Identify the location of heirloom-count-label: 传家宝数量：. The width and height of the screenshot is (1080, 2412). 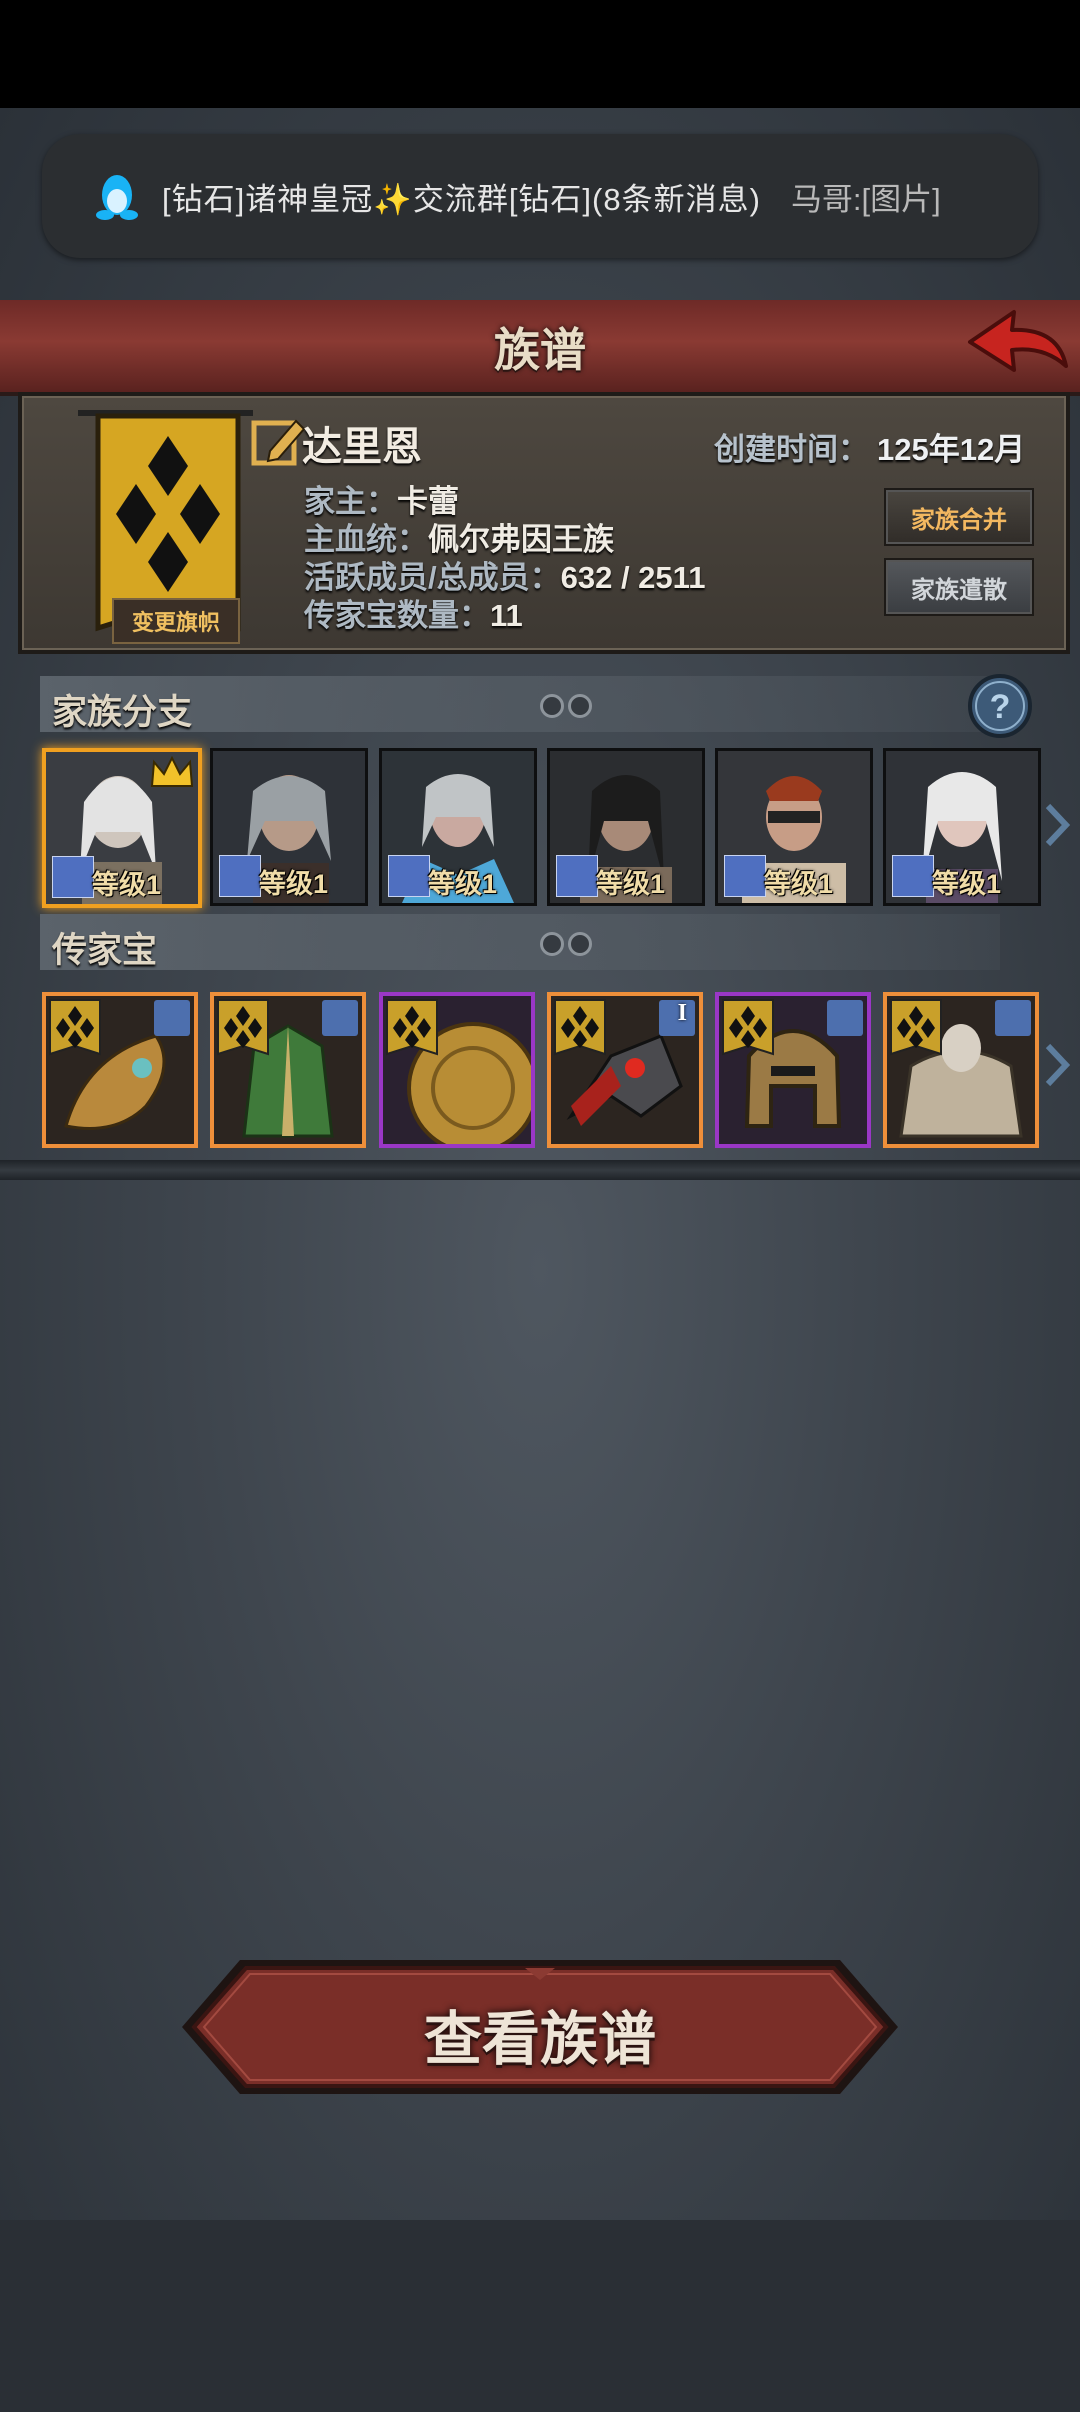
(397, 615).